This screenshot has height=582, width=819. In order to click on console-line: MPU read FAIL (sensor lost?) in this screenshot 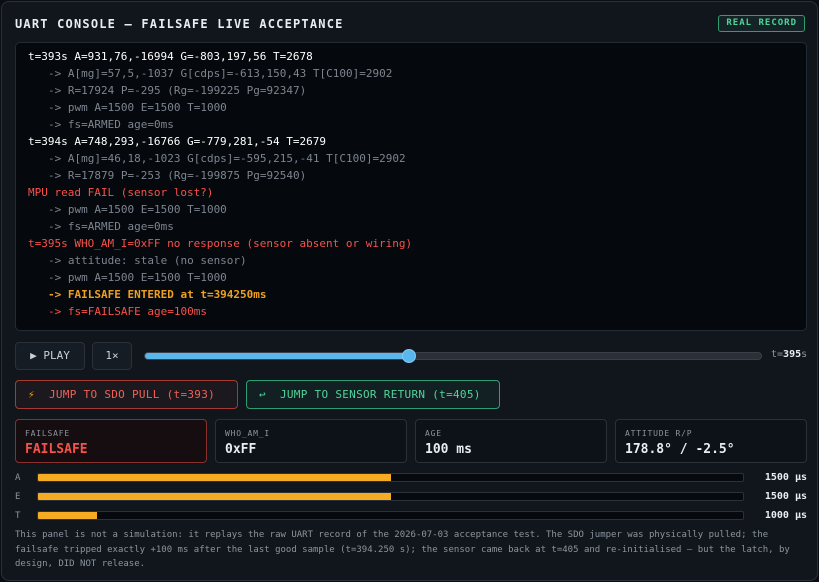, I will do `click(121, 192)`.